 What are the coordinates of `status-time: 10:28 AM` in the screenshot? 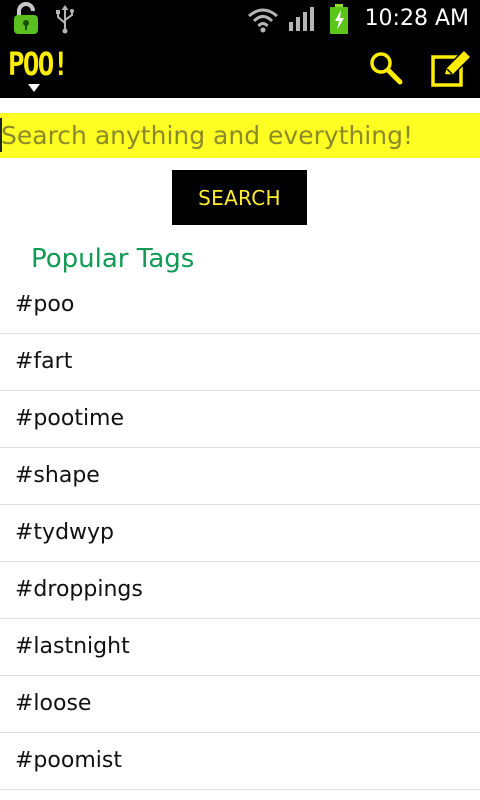 It's located at (416, 18).